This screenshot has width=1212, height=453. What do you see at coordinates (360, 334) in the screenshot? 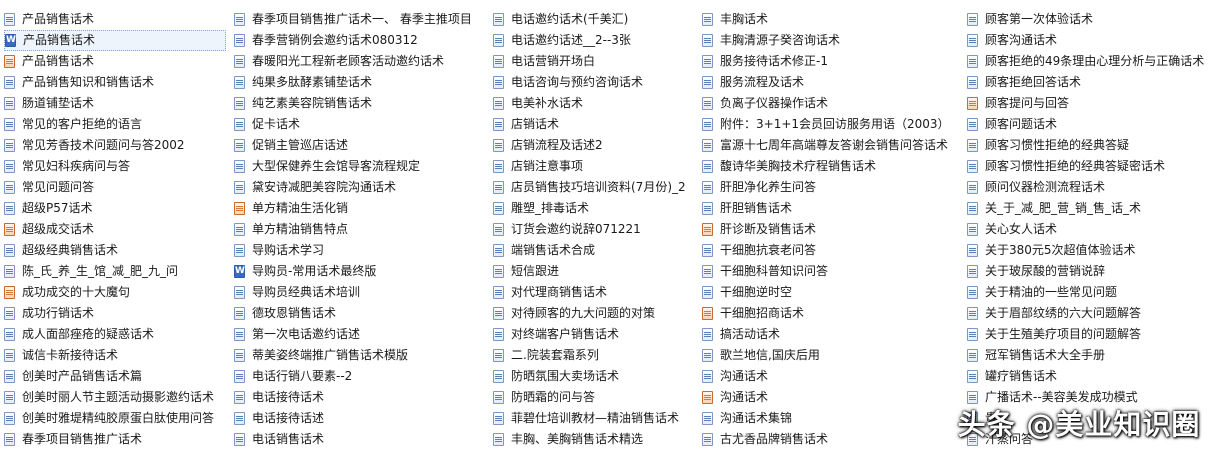
I see `file-item: 第一次电话邀约话述` at bounding box center [360, 334].